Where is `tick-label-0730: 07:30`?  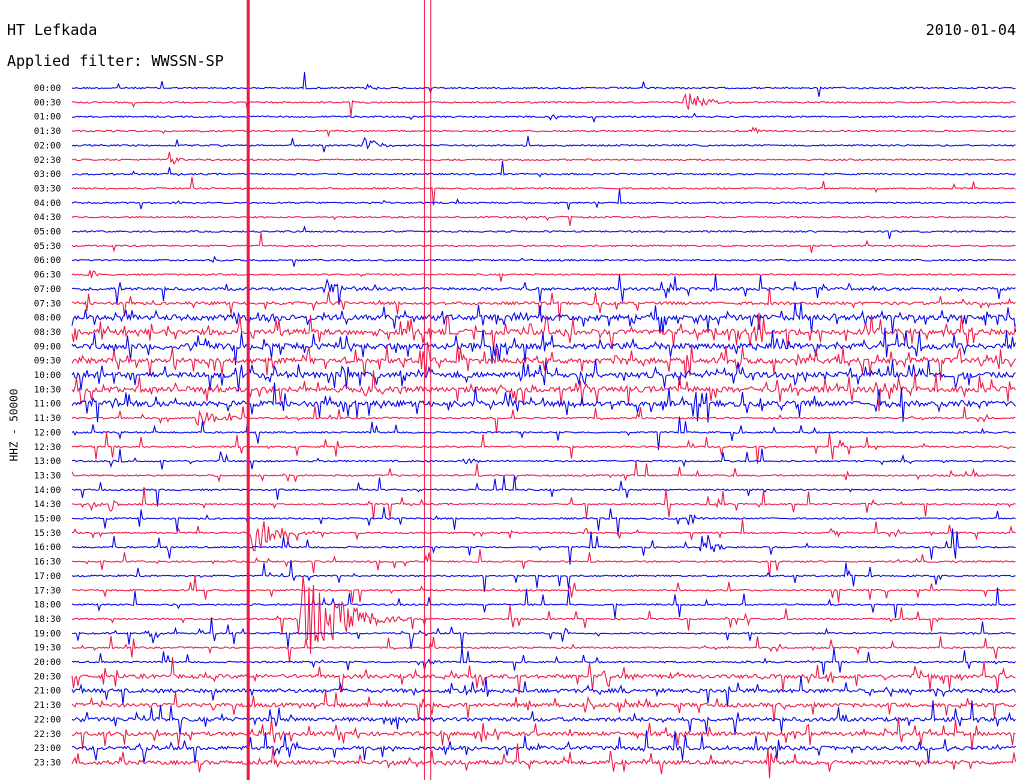
tick-label-0730: 07:30 is located at coordinates (47, 304).